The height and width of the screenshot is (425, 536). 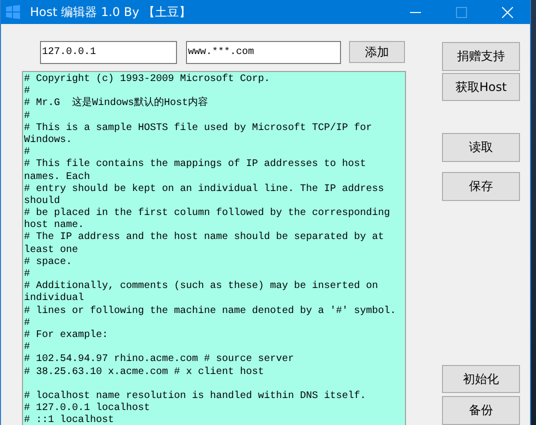 What do you see at coordinates (204, 238) in the screenshot?
I see `text-line: # The IP address and the host name should be separated by at` at bounding box center [204, 238].